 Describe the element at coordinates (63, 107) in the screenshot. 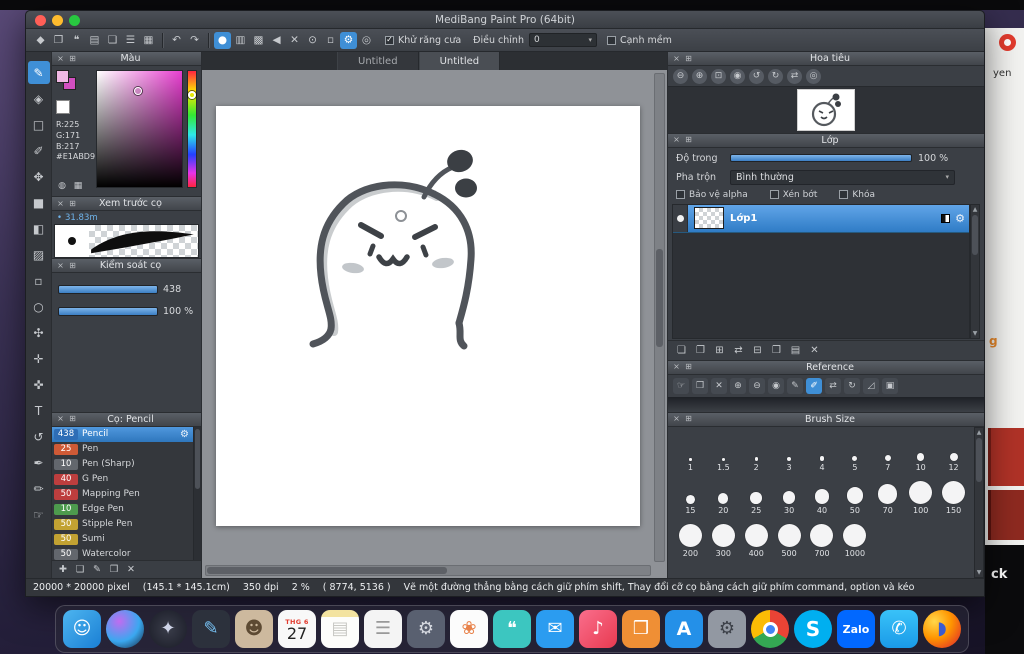

I see `secondary-color-swatch` at that location.